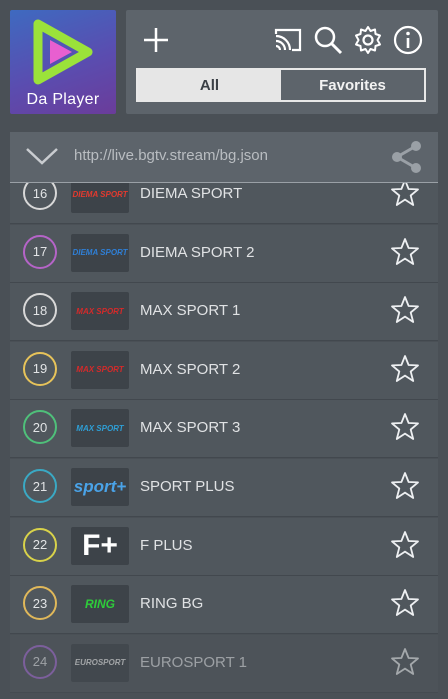 The height and width of the screenshot is (699, 448). Describe the element at coordinates (352, 85) in the screenshot. I see `tab-favorites: Favorites` at that location.